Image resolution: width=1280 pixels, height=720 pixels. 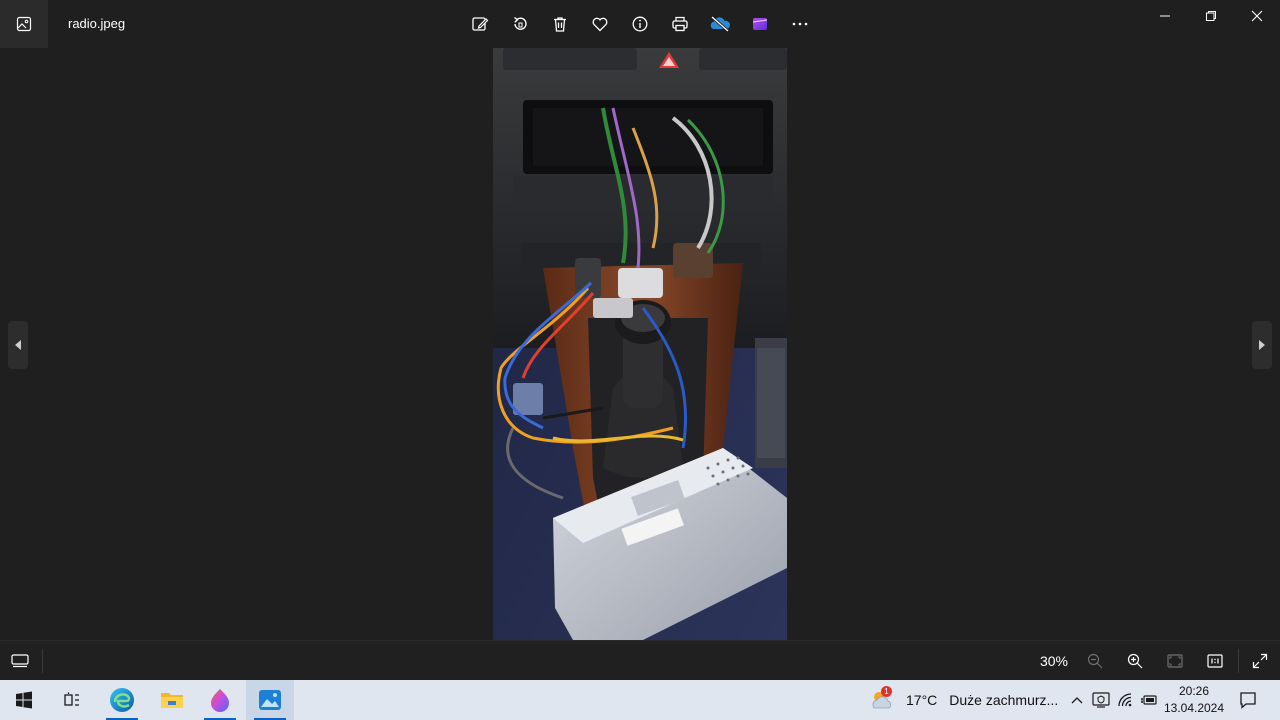 What do you see at coordinates (922, 700) in the screenshot?
I see `weather-temperature: 17°C` at bounding box center [922, 700].